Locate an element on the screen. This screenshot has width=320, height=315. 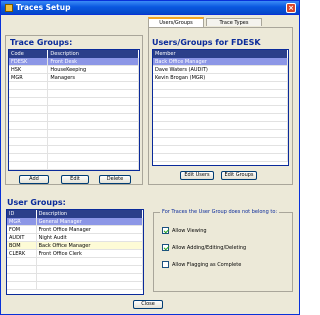
cell-member: Back Office Manager is located at coordinates (220, 61).